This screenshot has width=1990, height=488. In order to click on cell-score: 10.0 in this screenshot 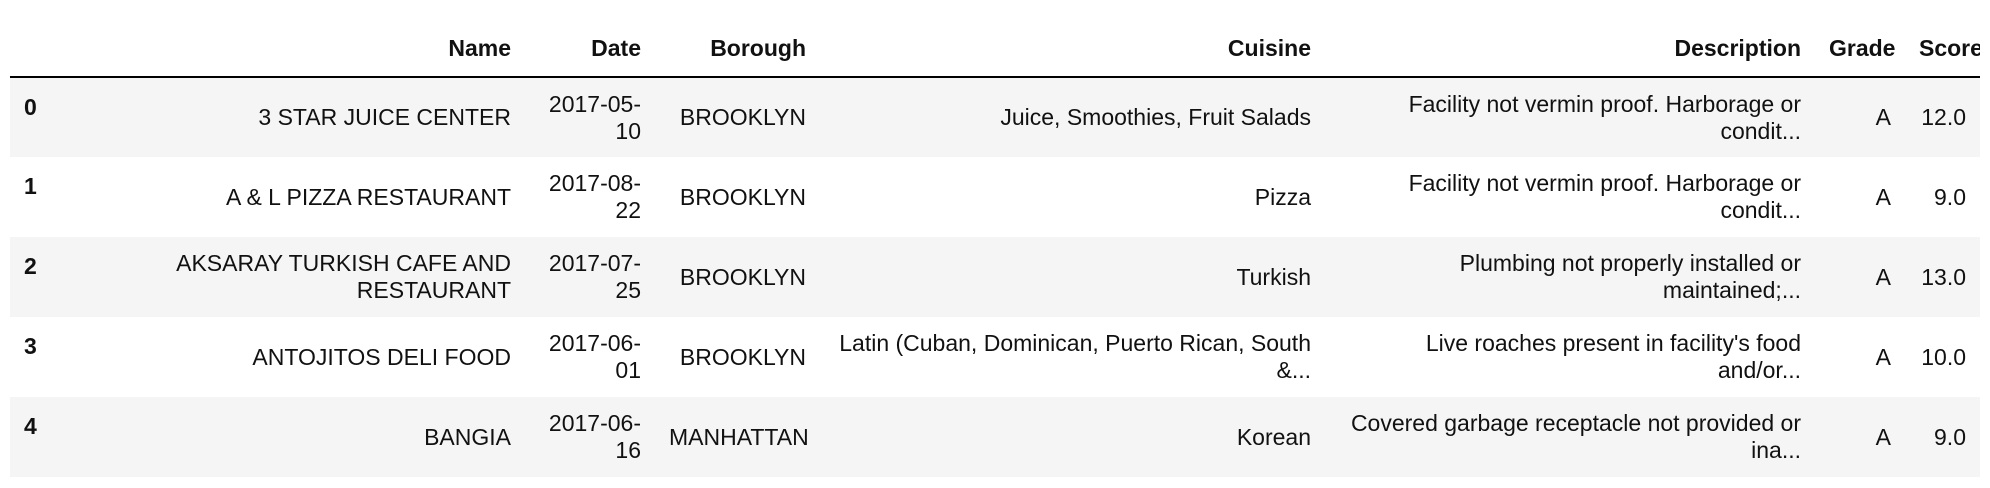, I will do `click(1943, 356)`.